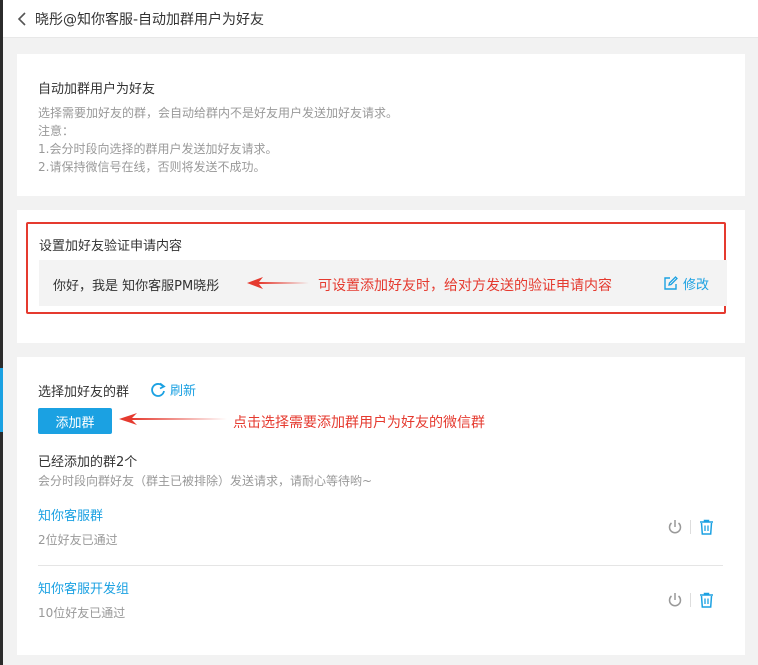 Image resolution: width=758 pixels, height=665 pixels. What do you see at coordinates (1, 400) in the screenshot?
I see `active-section-indicator` at bounding box center [1, 400].